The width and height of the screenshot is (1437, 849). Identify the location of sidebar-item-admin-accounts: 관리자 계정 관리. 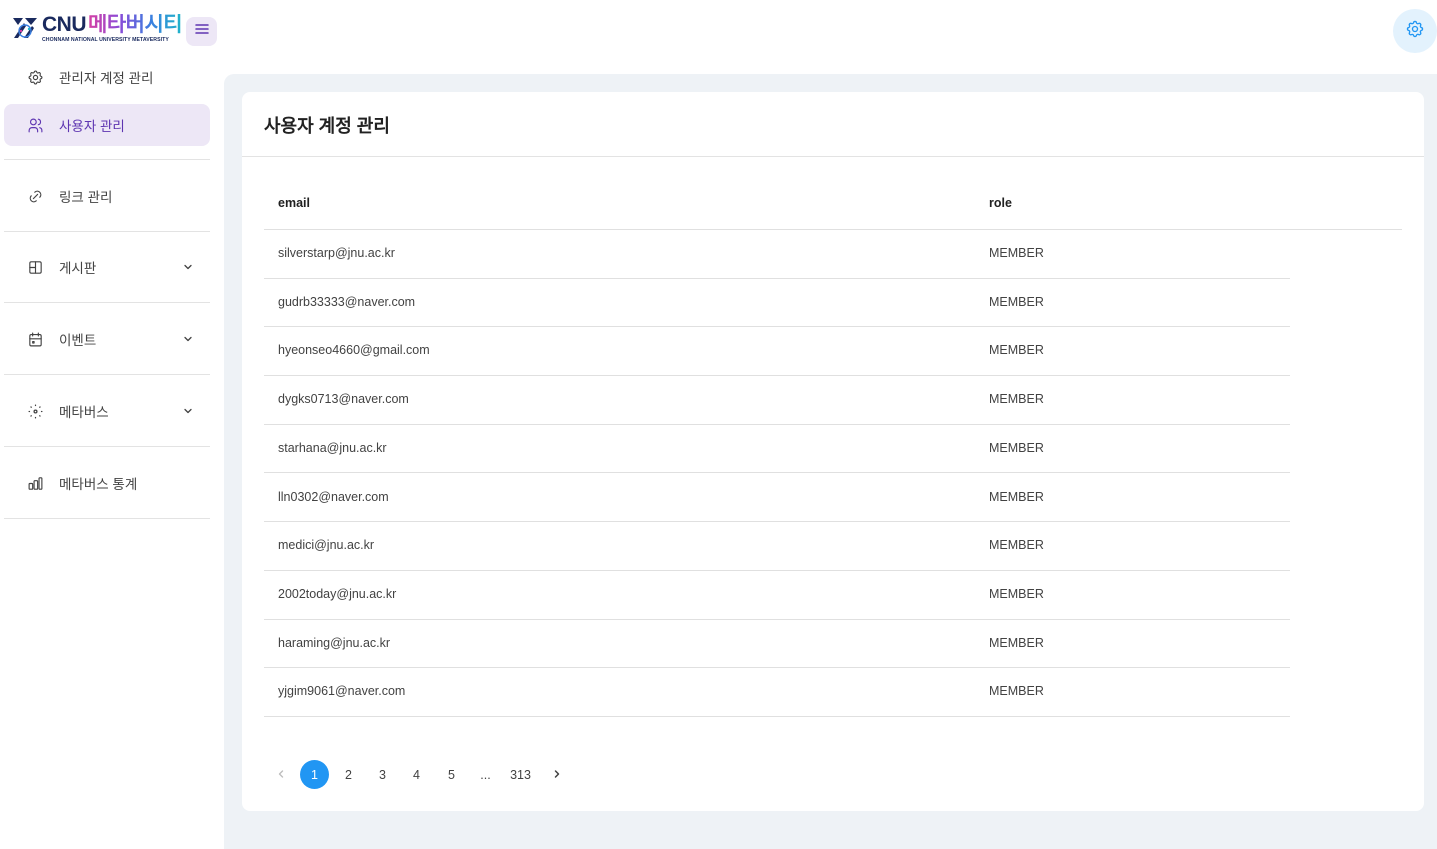
(107, 77).